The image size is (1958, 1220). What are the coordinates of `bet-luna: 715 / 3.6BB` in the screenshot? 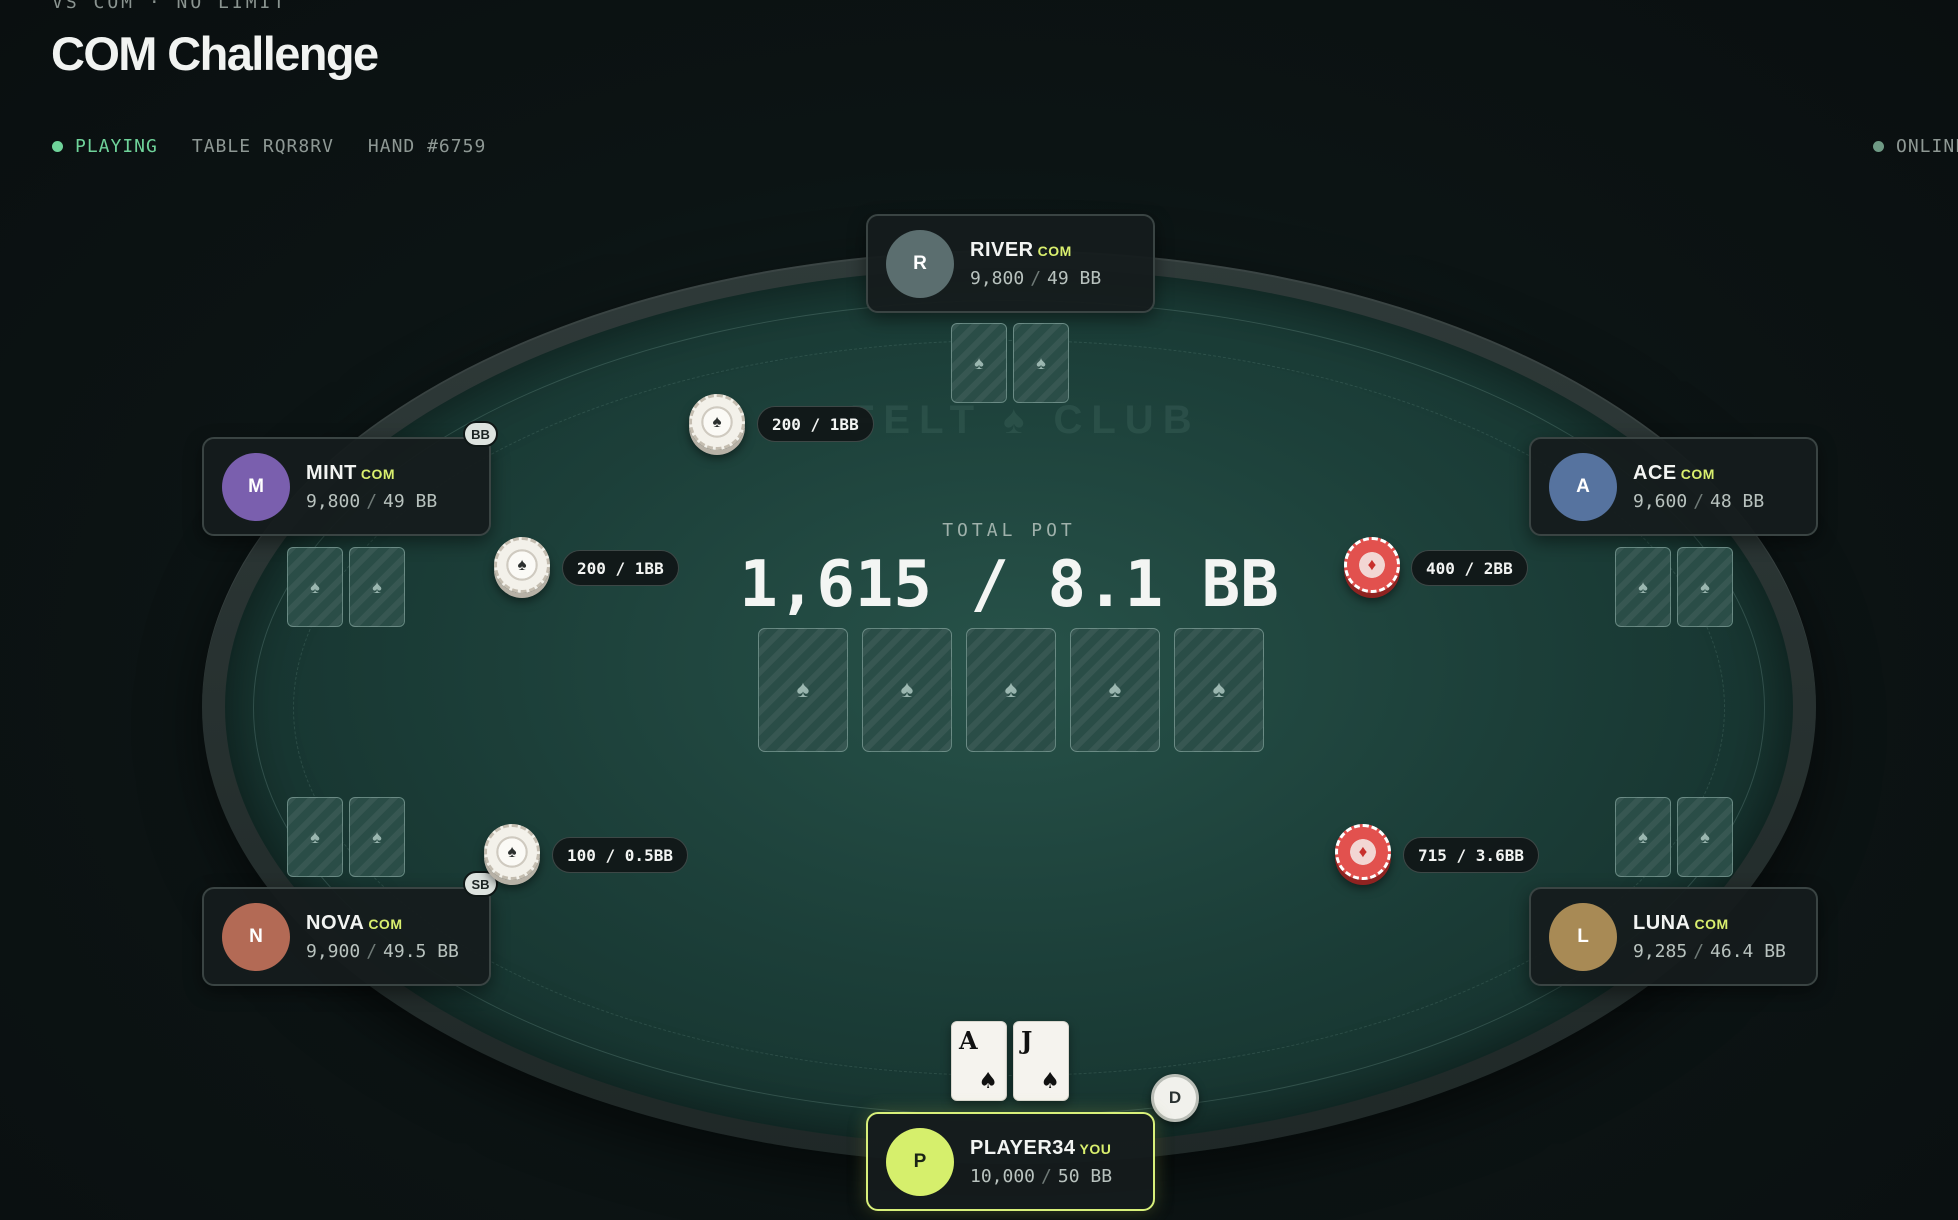 It's located at (1471, 855).